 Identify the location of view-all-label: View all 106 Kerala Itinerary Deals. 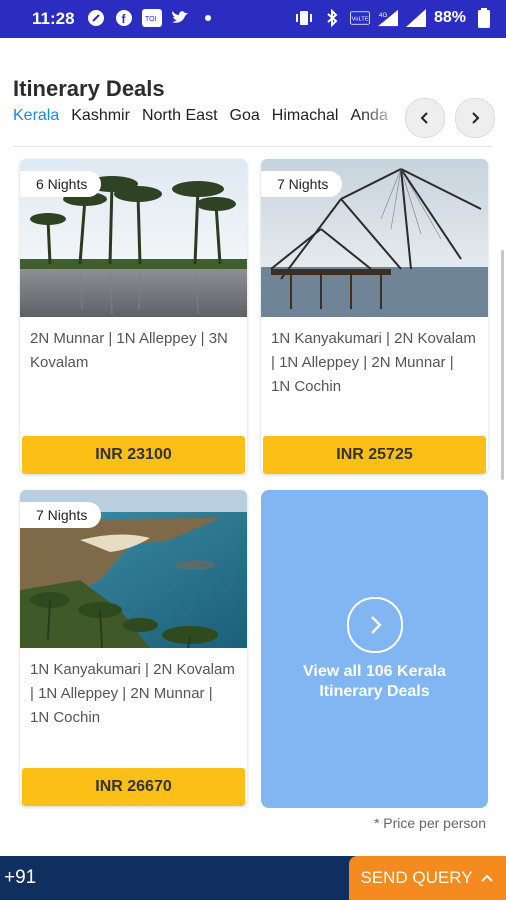
(374, 681).